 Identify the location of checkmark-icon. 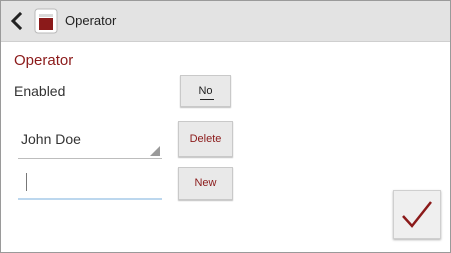
(417, 214).